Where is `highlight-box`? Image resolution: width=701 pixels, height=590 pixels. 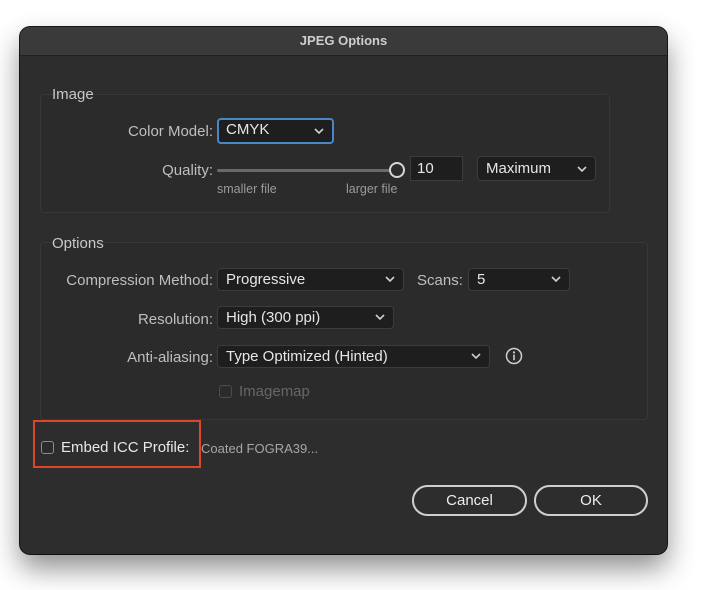 highlight-box is located at coordinates (117, 444).